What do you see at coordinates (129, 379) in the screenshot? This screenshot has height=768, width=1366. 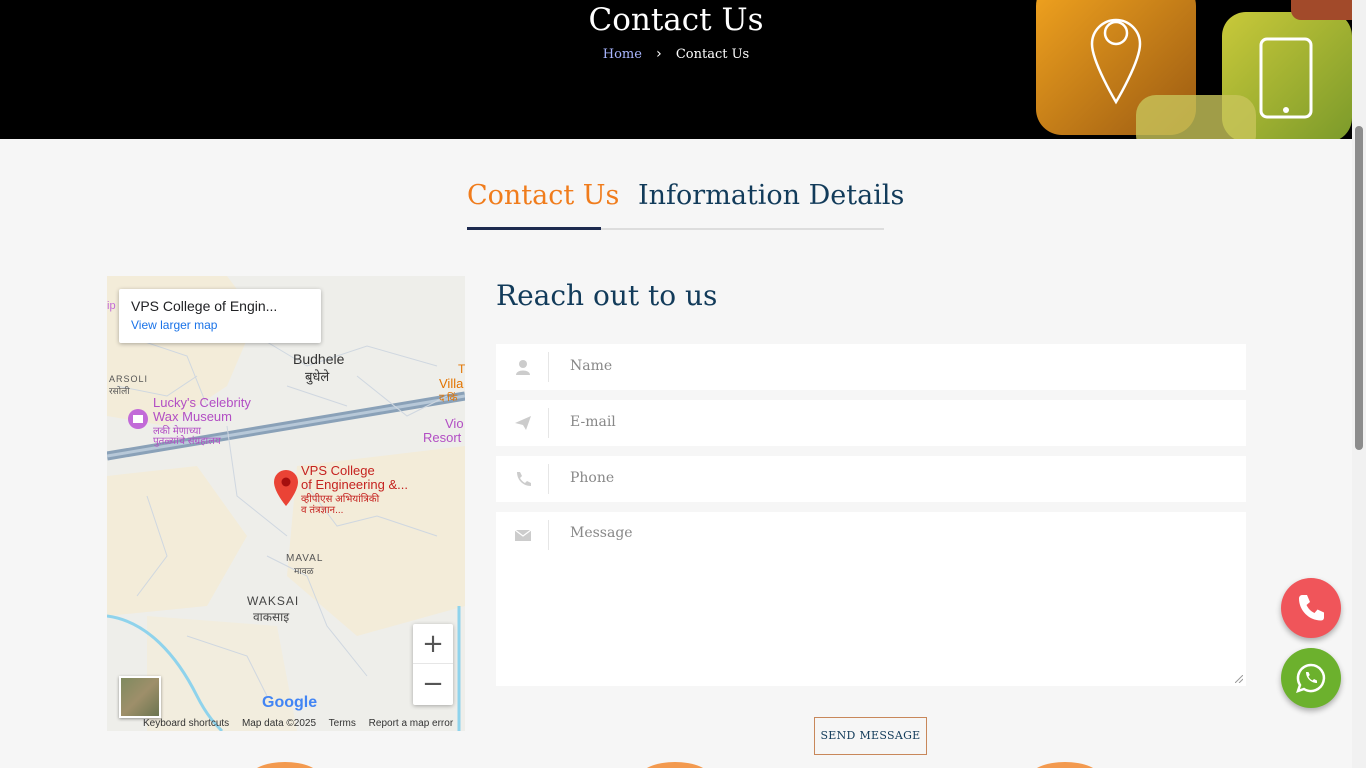 I see `map-label-arsoli: ARSOLI` at bounding box center [129, 379].